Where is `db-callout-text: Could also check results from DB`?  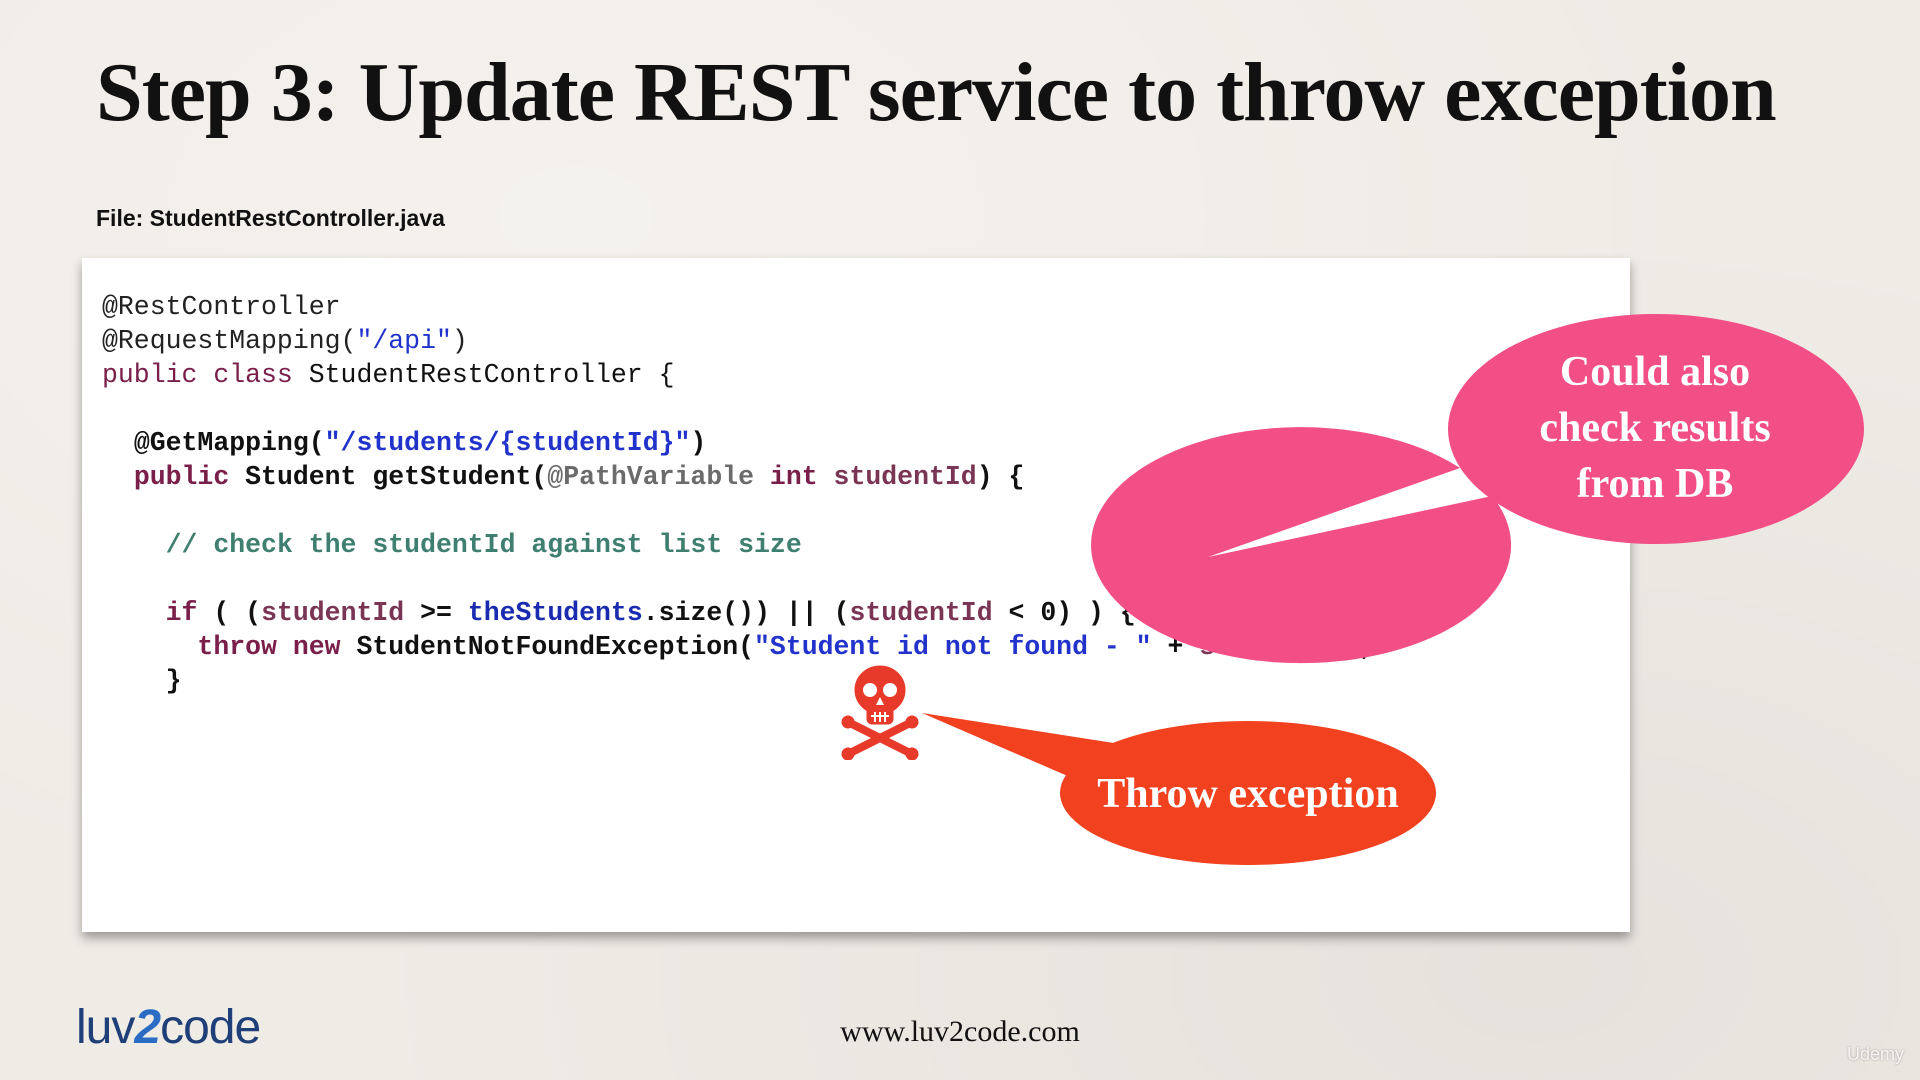 db-callout-text: Could also check results from DB is located at coordinates (1655, 428).